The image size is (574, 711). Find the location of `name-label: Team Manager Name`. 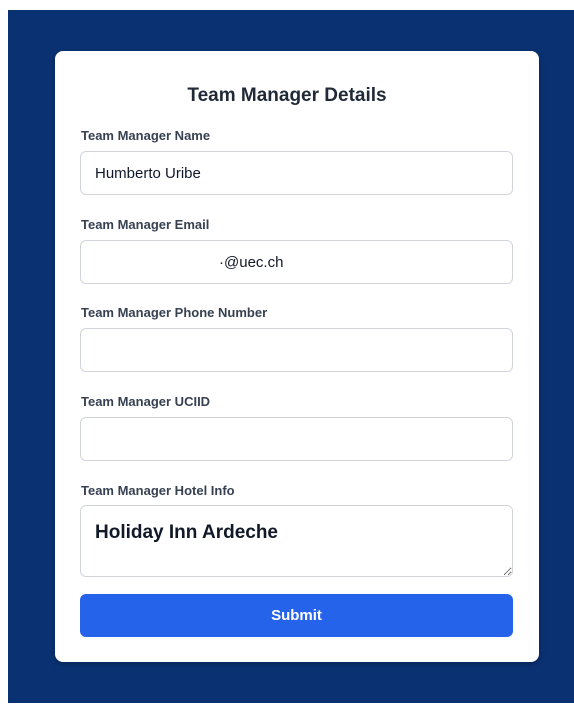

name-label: Team Manager Name is located at coordinates (146, 135).